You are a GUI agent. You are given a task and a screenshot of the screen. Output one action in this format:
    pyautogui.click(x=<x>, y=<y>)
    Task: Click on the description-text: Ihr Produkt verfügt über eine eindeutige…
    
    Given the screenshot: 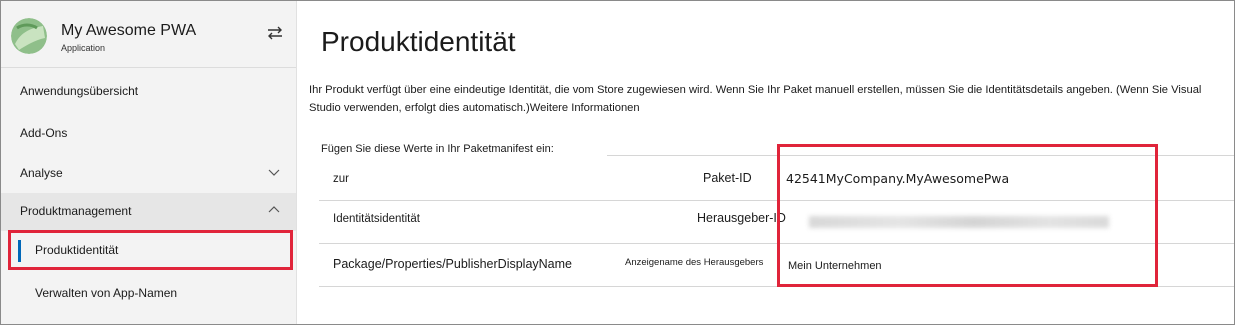 What is the action you would take?
    pyautogui.click(x=755, y=99)
    